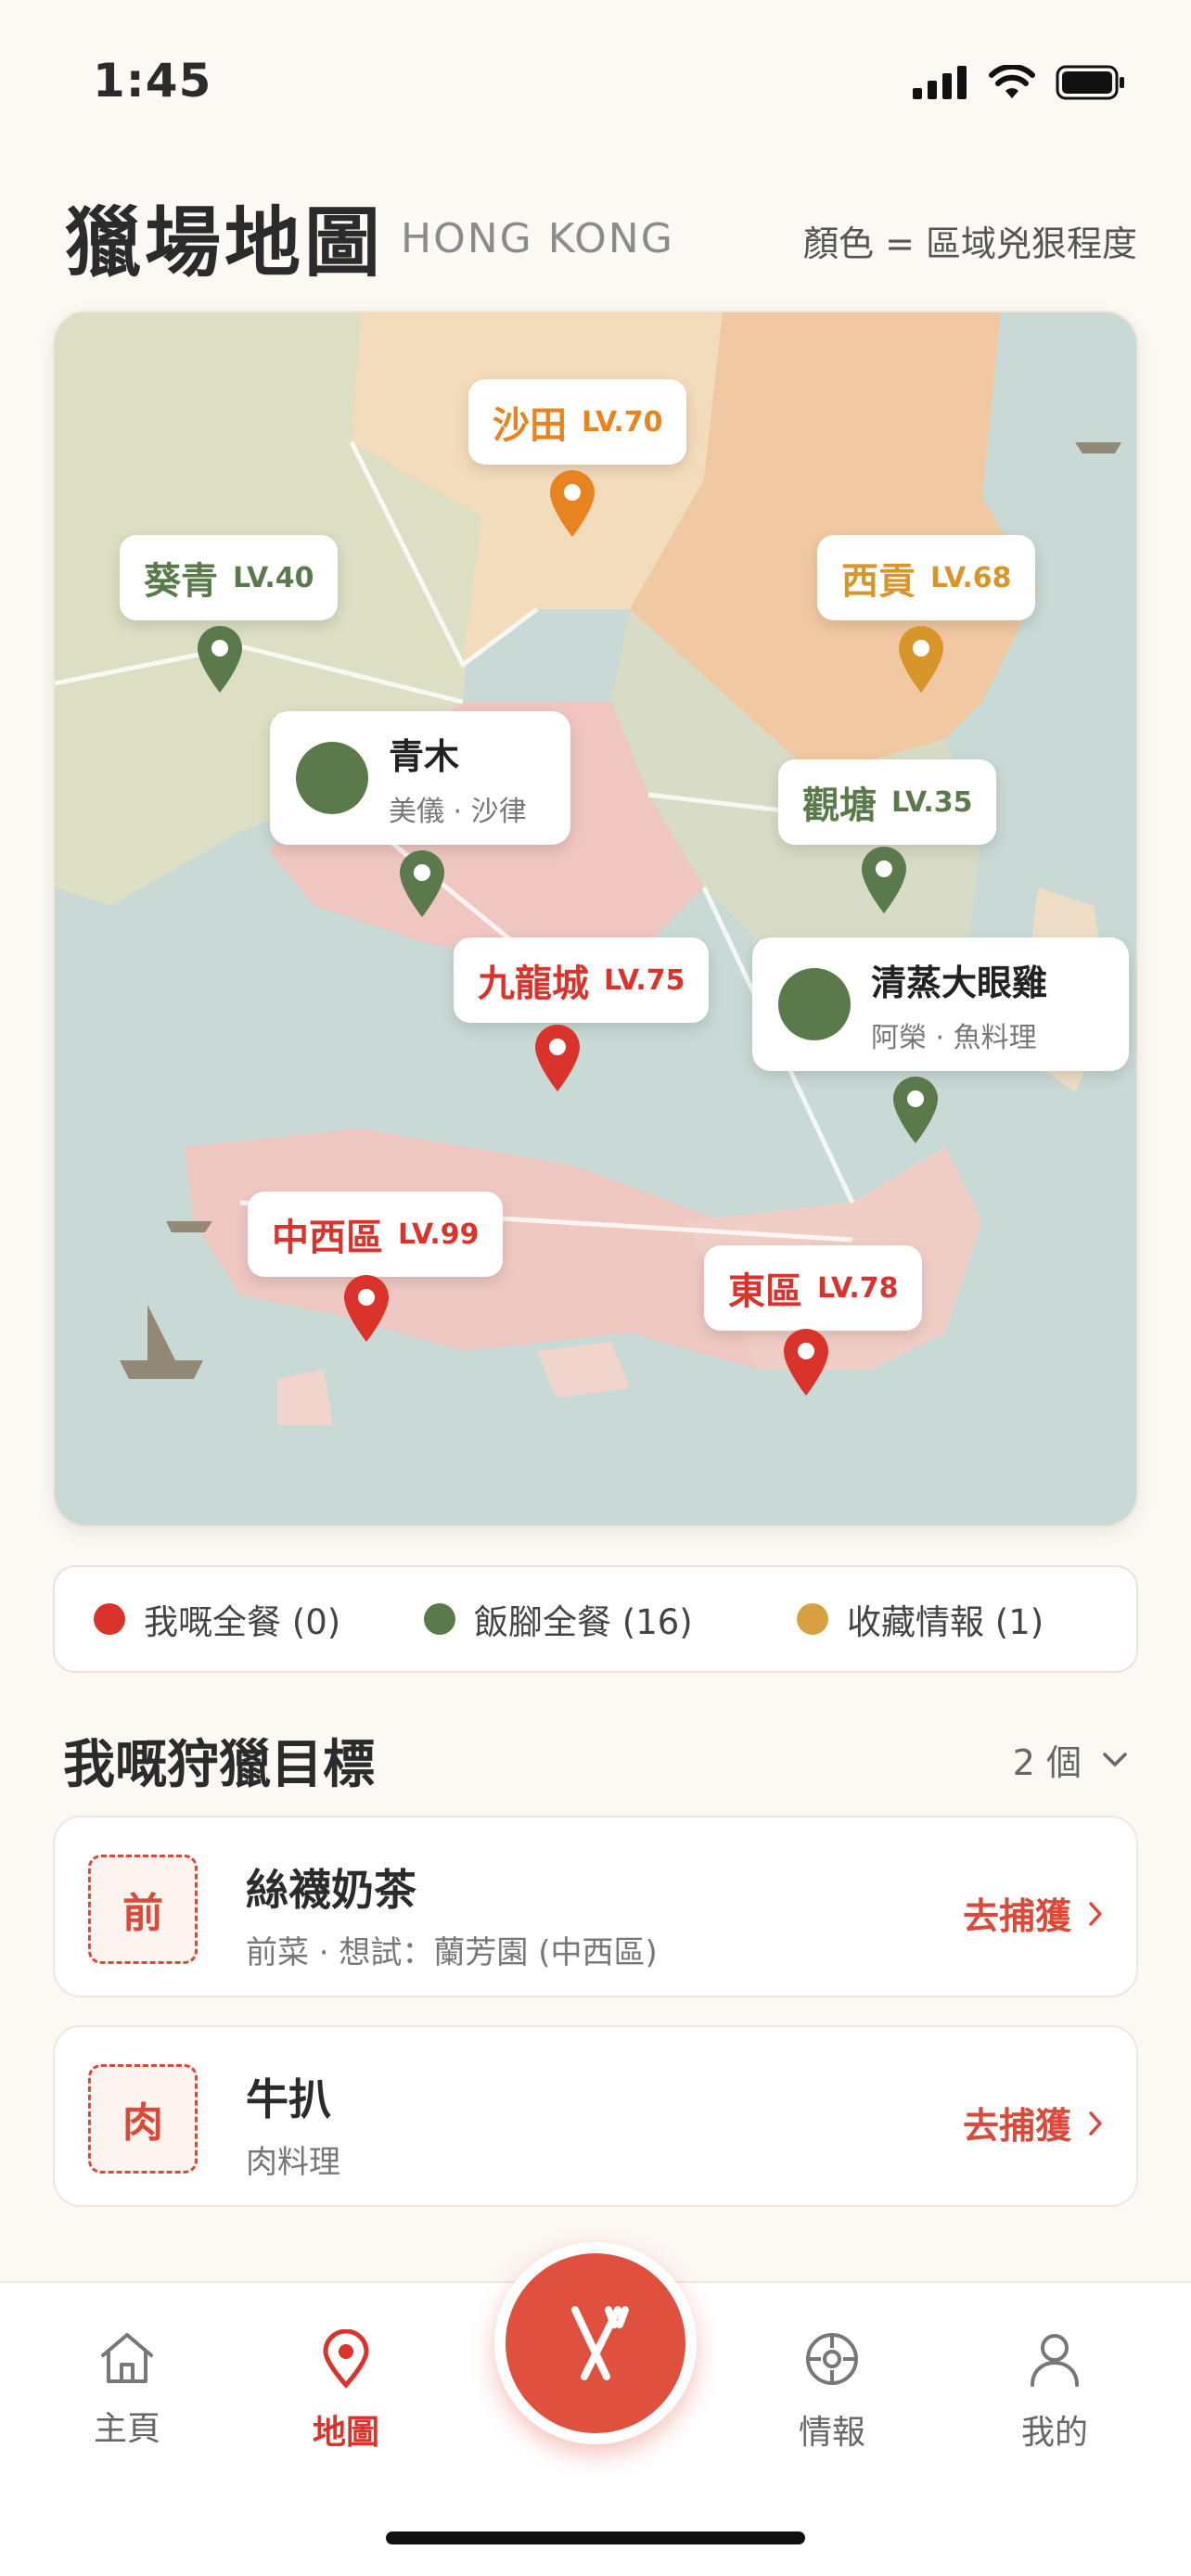 Image resolution: width=1191 pixels, height=2576 pixels. Describe the element at coordinates (242, 1622) in the screenshot. I see `legend-label: 我嘅全餐 (0)` at that location.